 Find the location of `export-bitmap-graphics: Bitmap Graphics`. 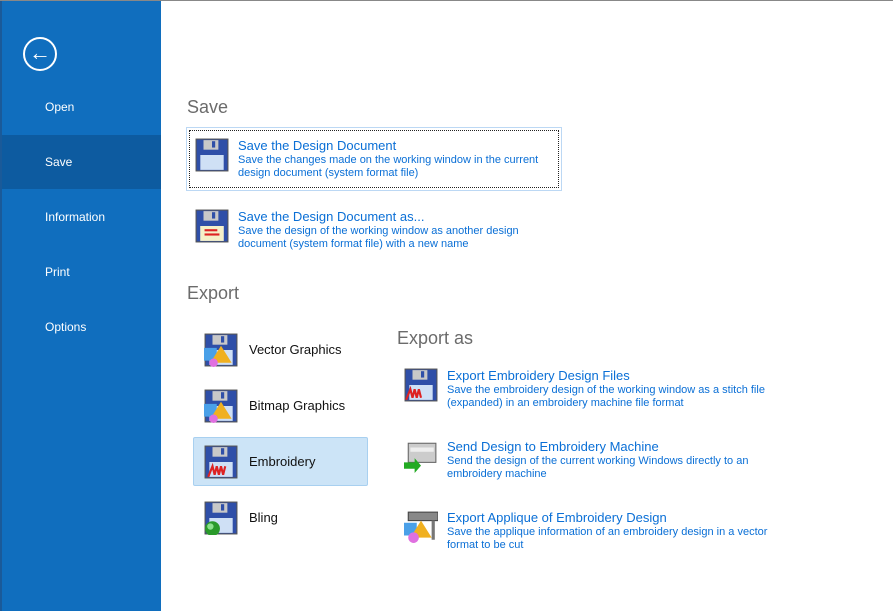

export-bitmap-graphics: Bitmap Graphics is located at coordinates (280, 405).